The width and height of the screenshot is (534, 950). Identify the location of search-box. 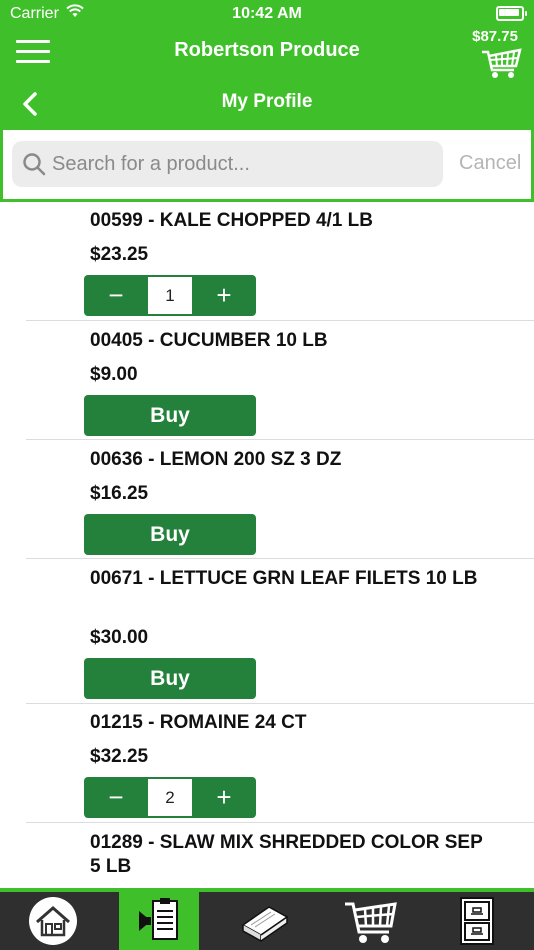
(227, 164).